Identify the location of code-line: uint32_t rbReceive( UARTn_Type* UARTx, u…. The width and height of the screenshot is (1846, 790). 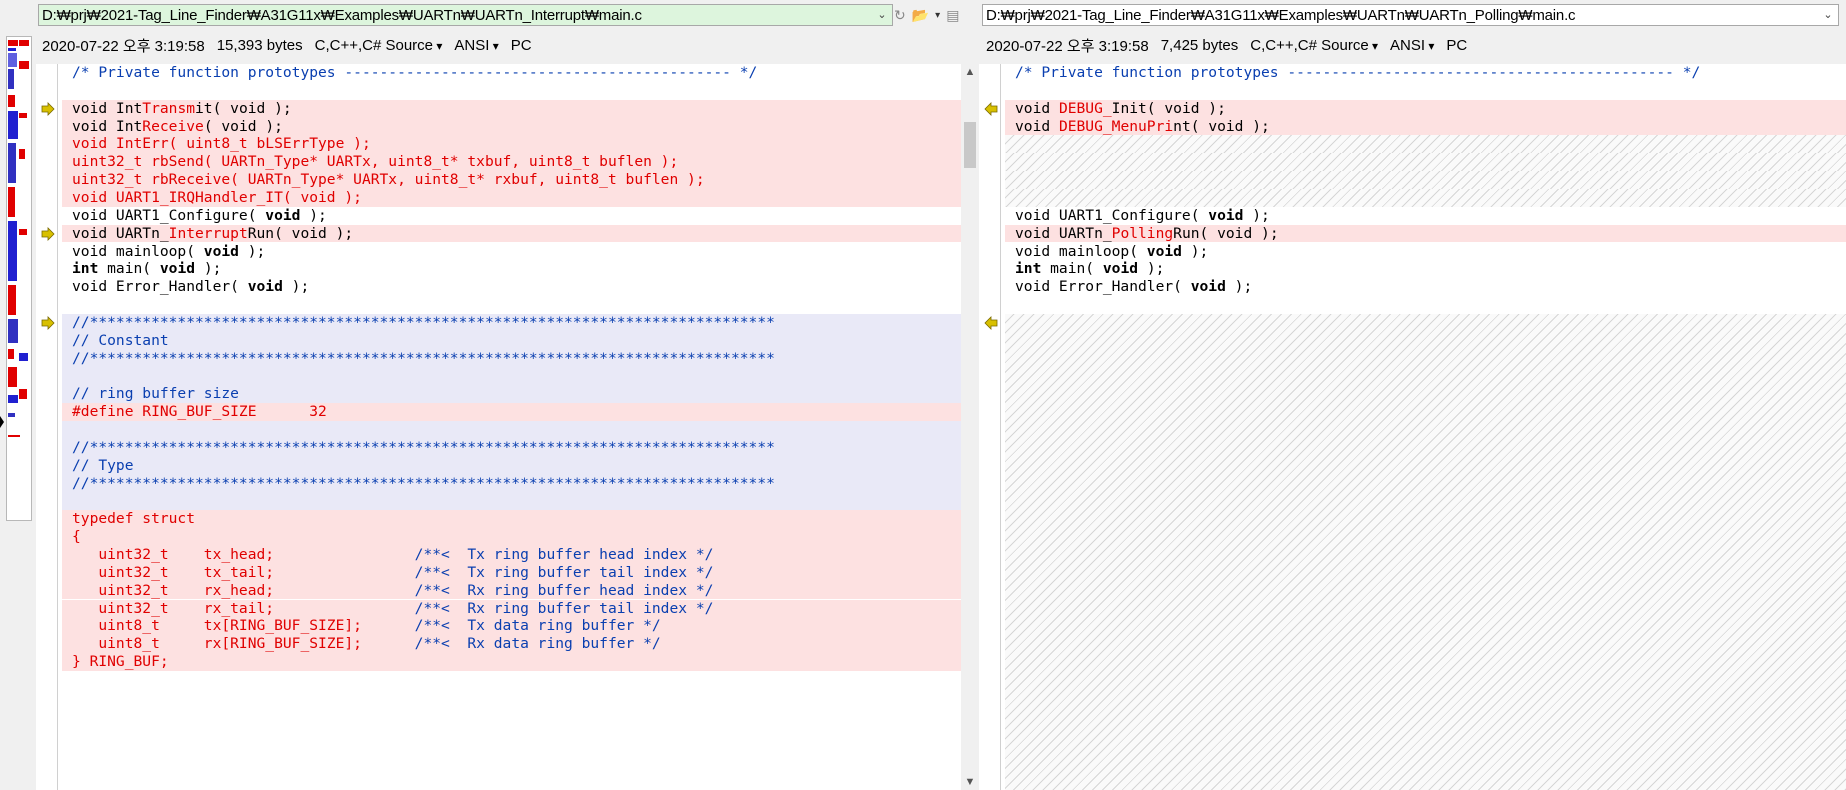
(511, 180).